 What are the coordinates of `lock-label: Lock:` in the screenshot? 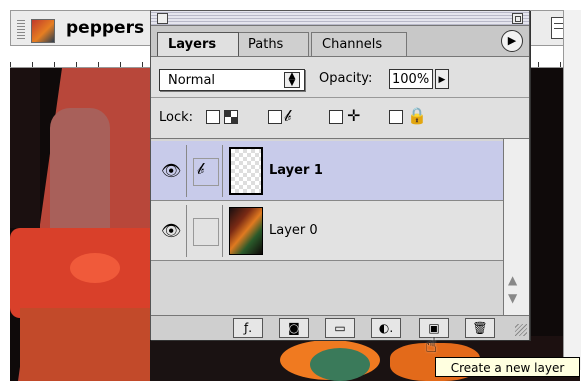 It's located at (176, 117).